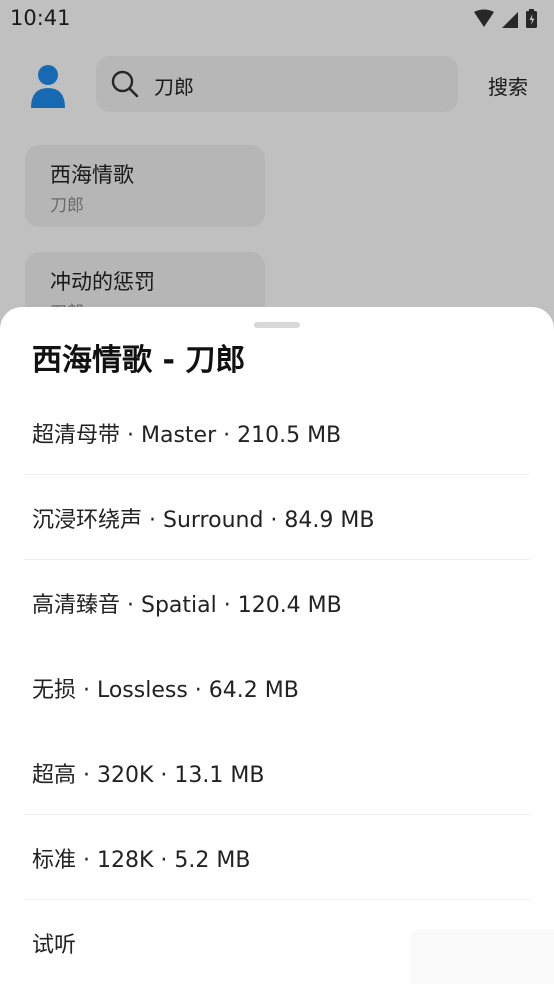  I want to click on quality-option: 沉浸环绕声 · Surround · 84.9 MB, so click(277, 517).